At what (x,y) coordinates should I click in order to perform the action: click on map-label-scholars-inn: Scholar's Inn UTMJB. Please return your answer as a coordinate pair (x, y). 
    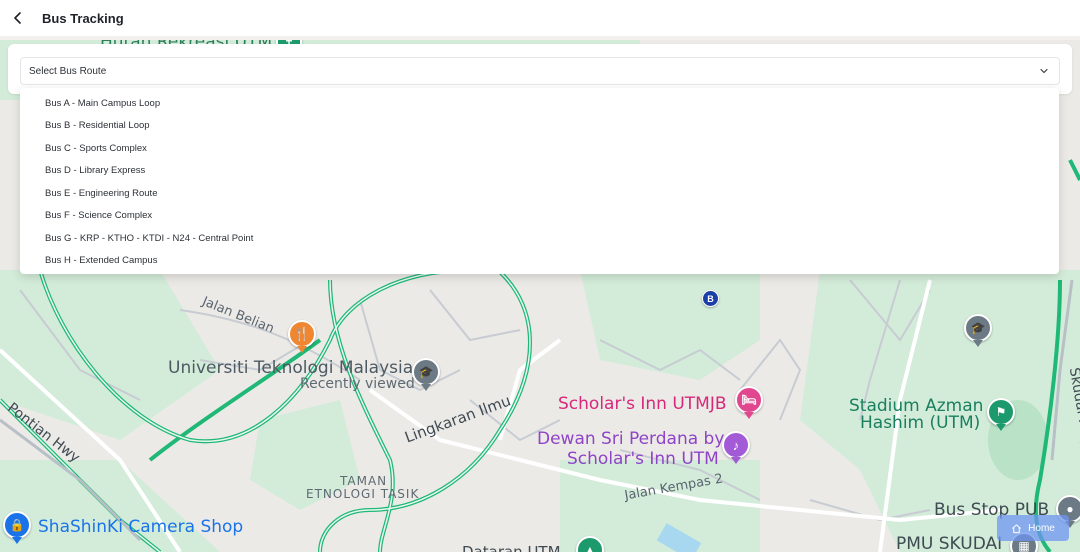
    Looking at the image, I should click on (642, 404).